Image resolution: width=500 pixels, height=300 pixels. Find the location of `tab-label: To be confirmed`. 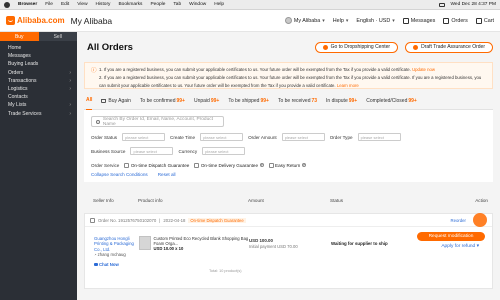

tab-label: To be confirmed is located at coordinates (157, 100).